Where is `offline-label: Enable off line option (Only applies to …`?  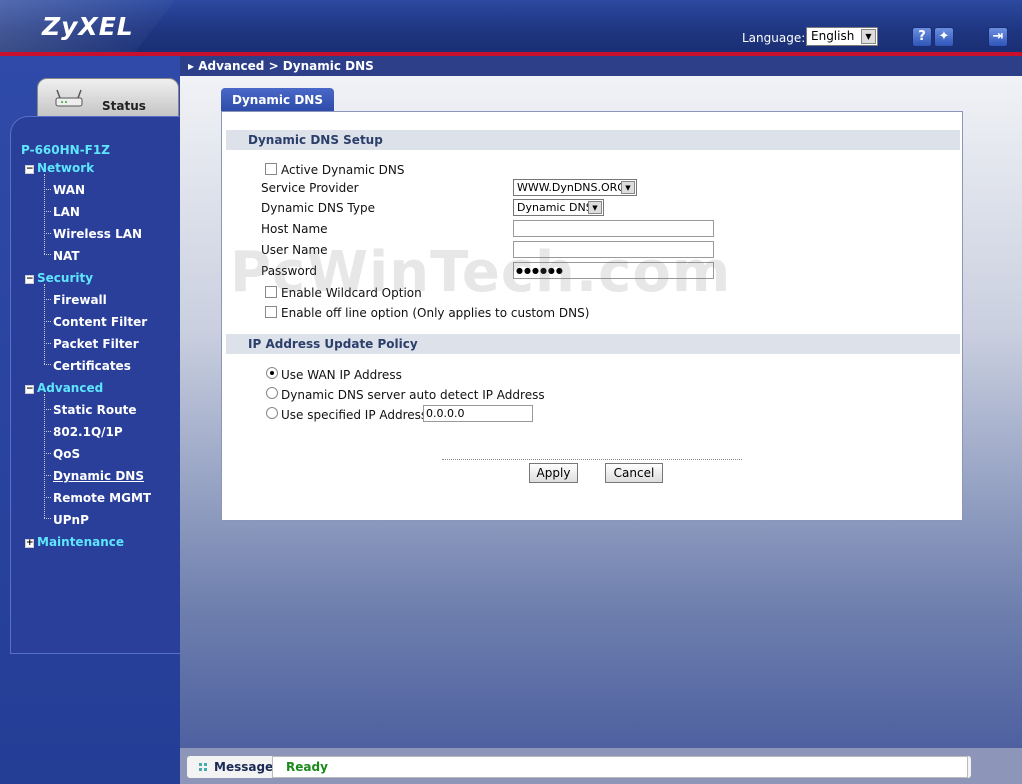 offline-label: Enable off line option (Only applies to … is located at coordinates (435, 313).